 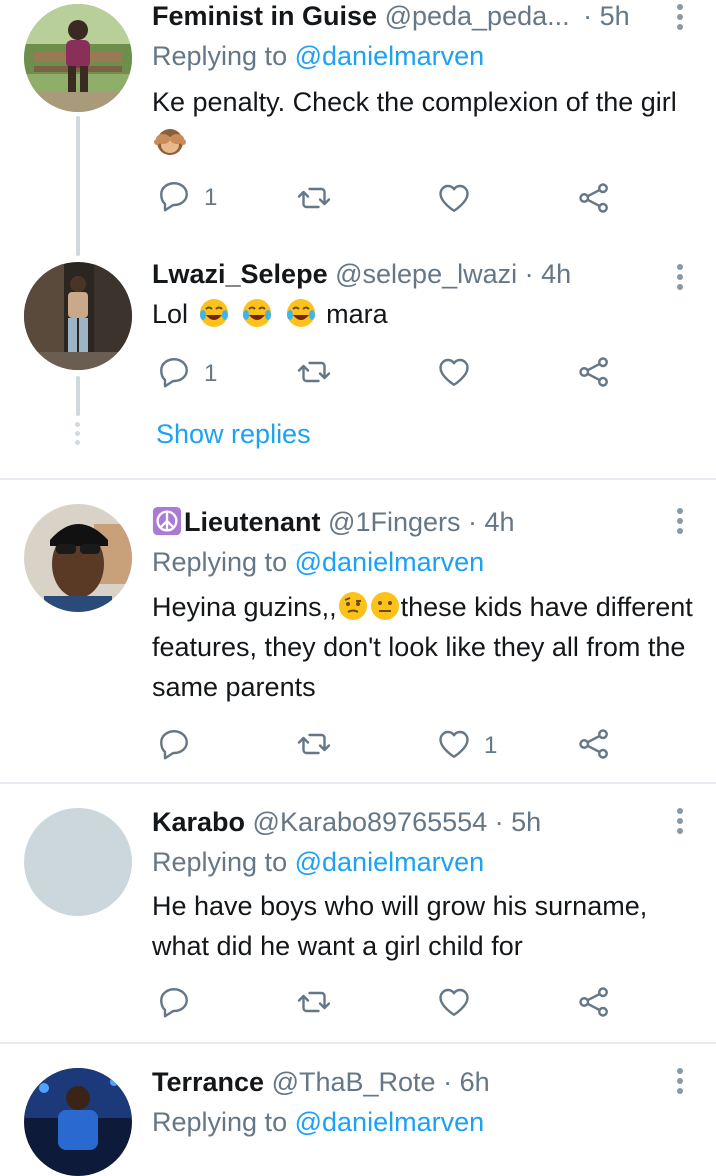 I want to click on user-handle: @1Fingers, so click(x=394, y=522).